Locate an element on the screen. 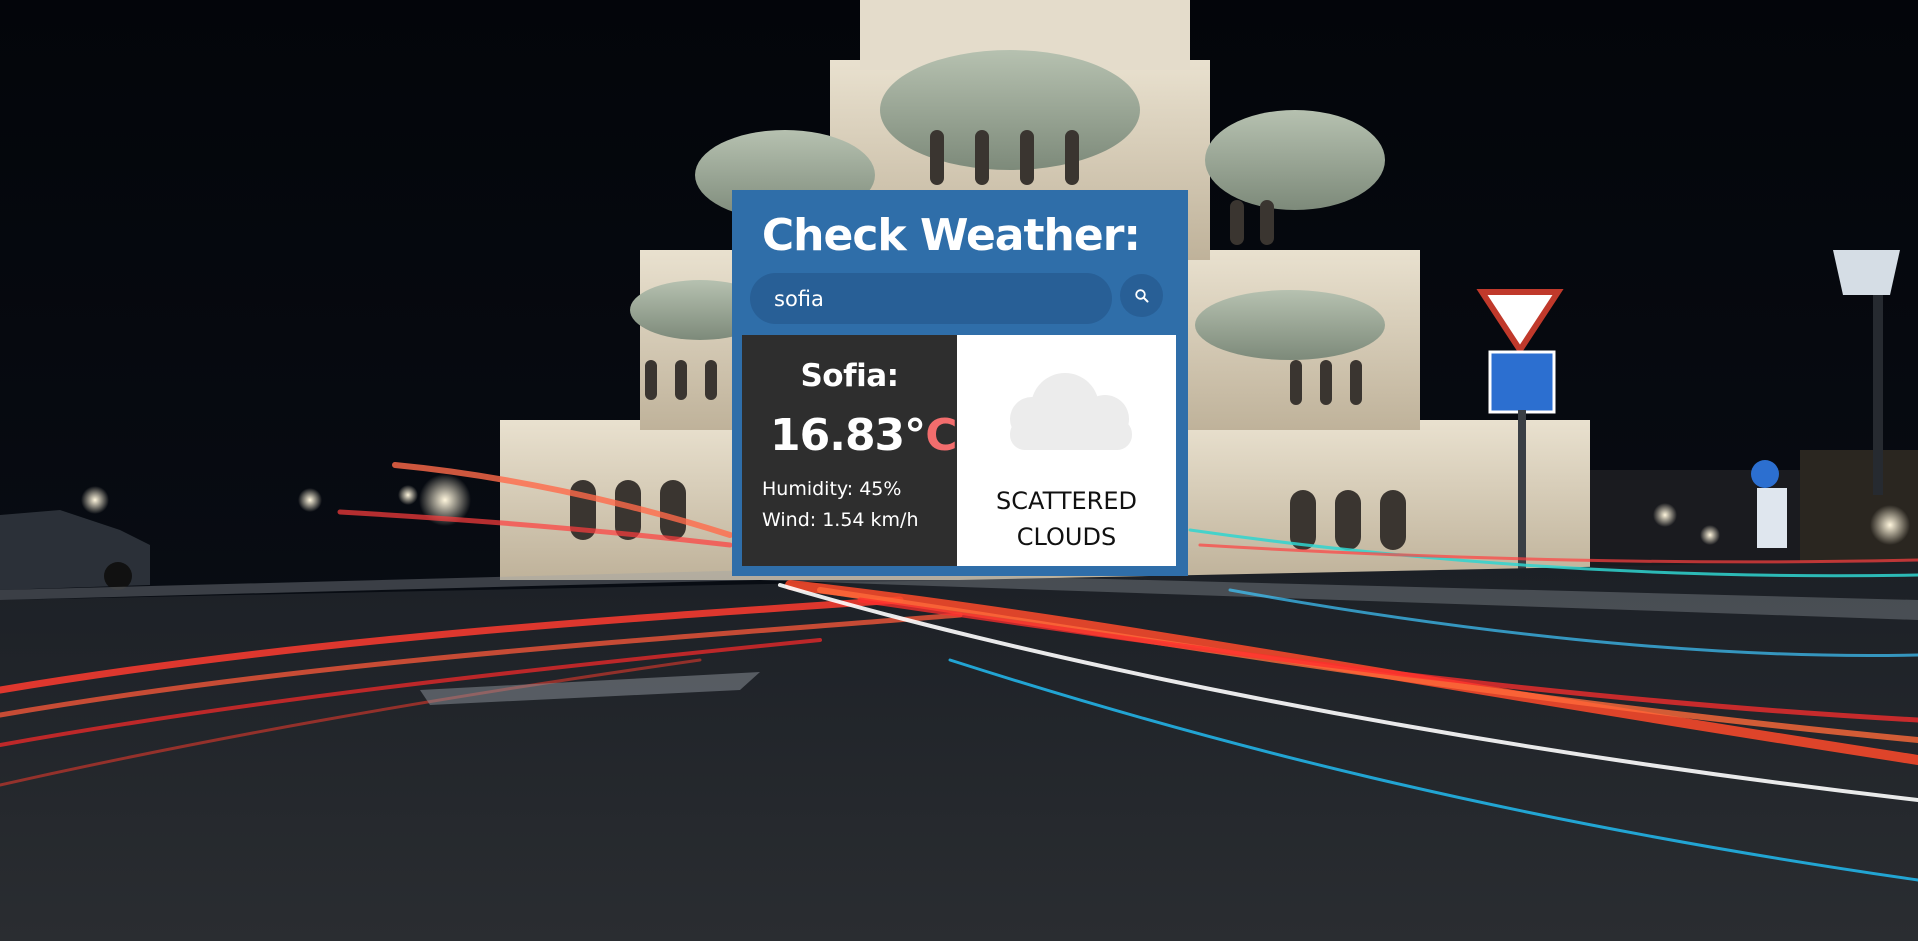 The width and height of the screenshot is (1918, 941). humidity-text: Humidity: 45% is located at coordinates (832, 489).